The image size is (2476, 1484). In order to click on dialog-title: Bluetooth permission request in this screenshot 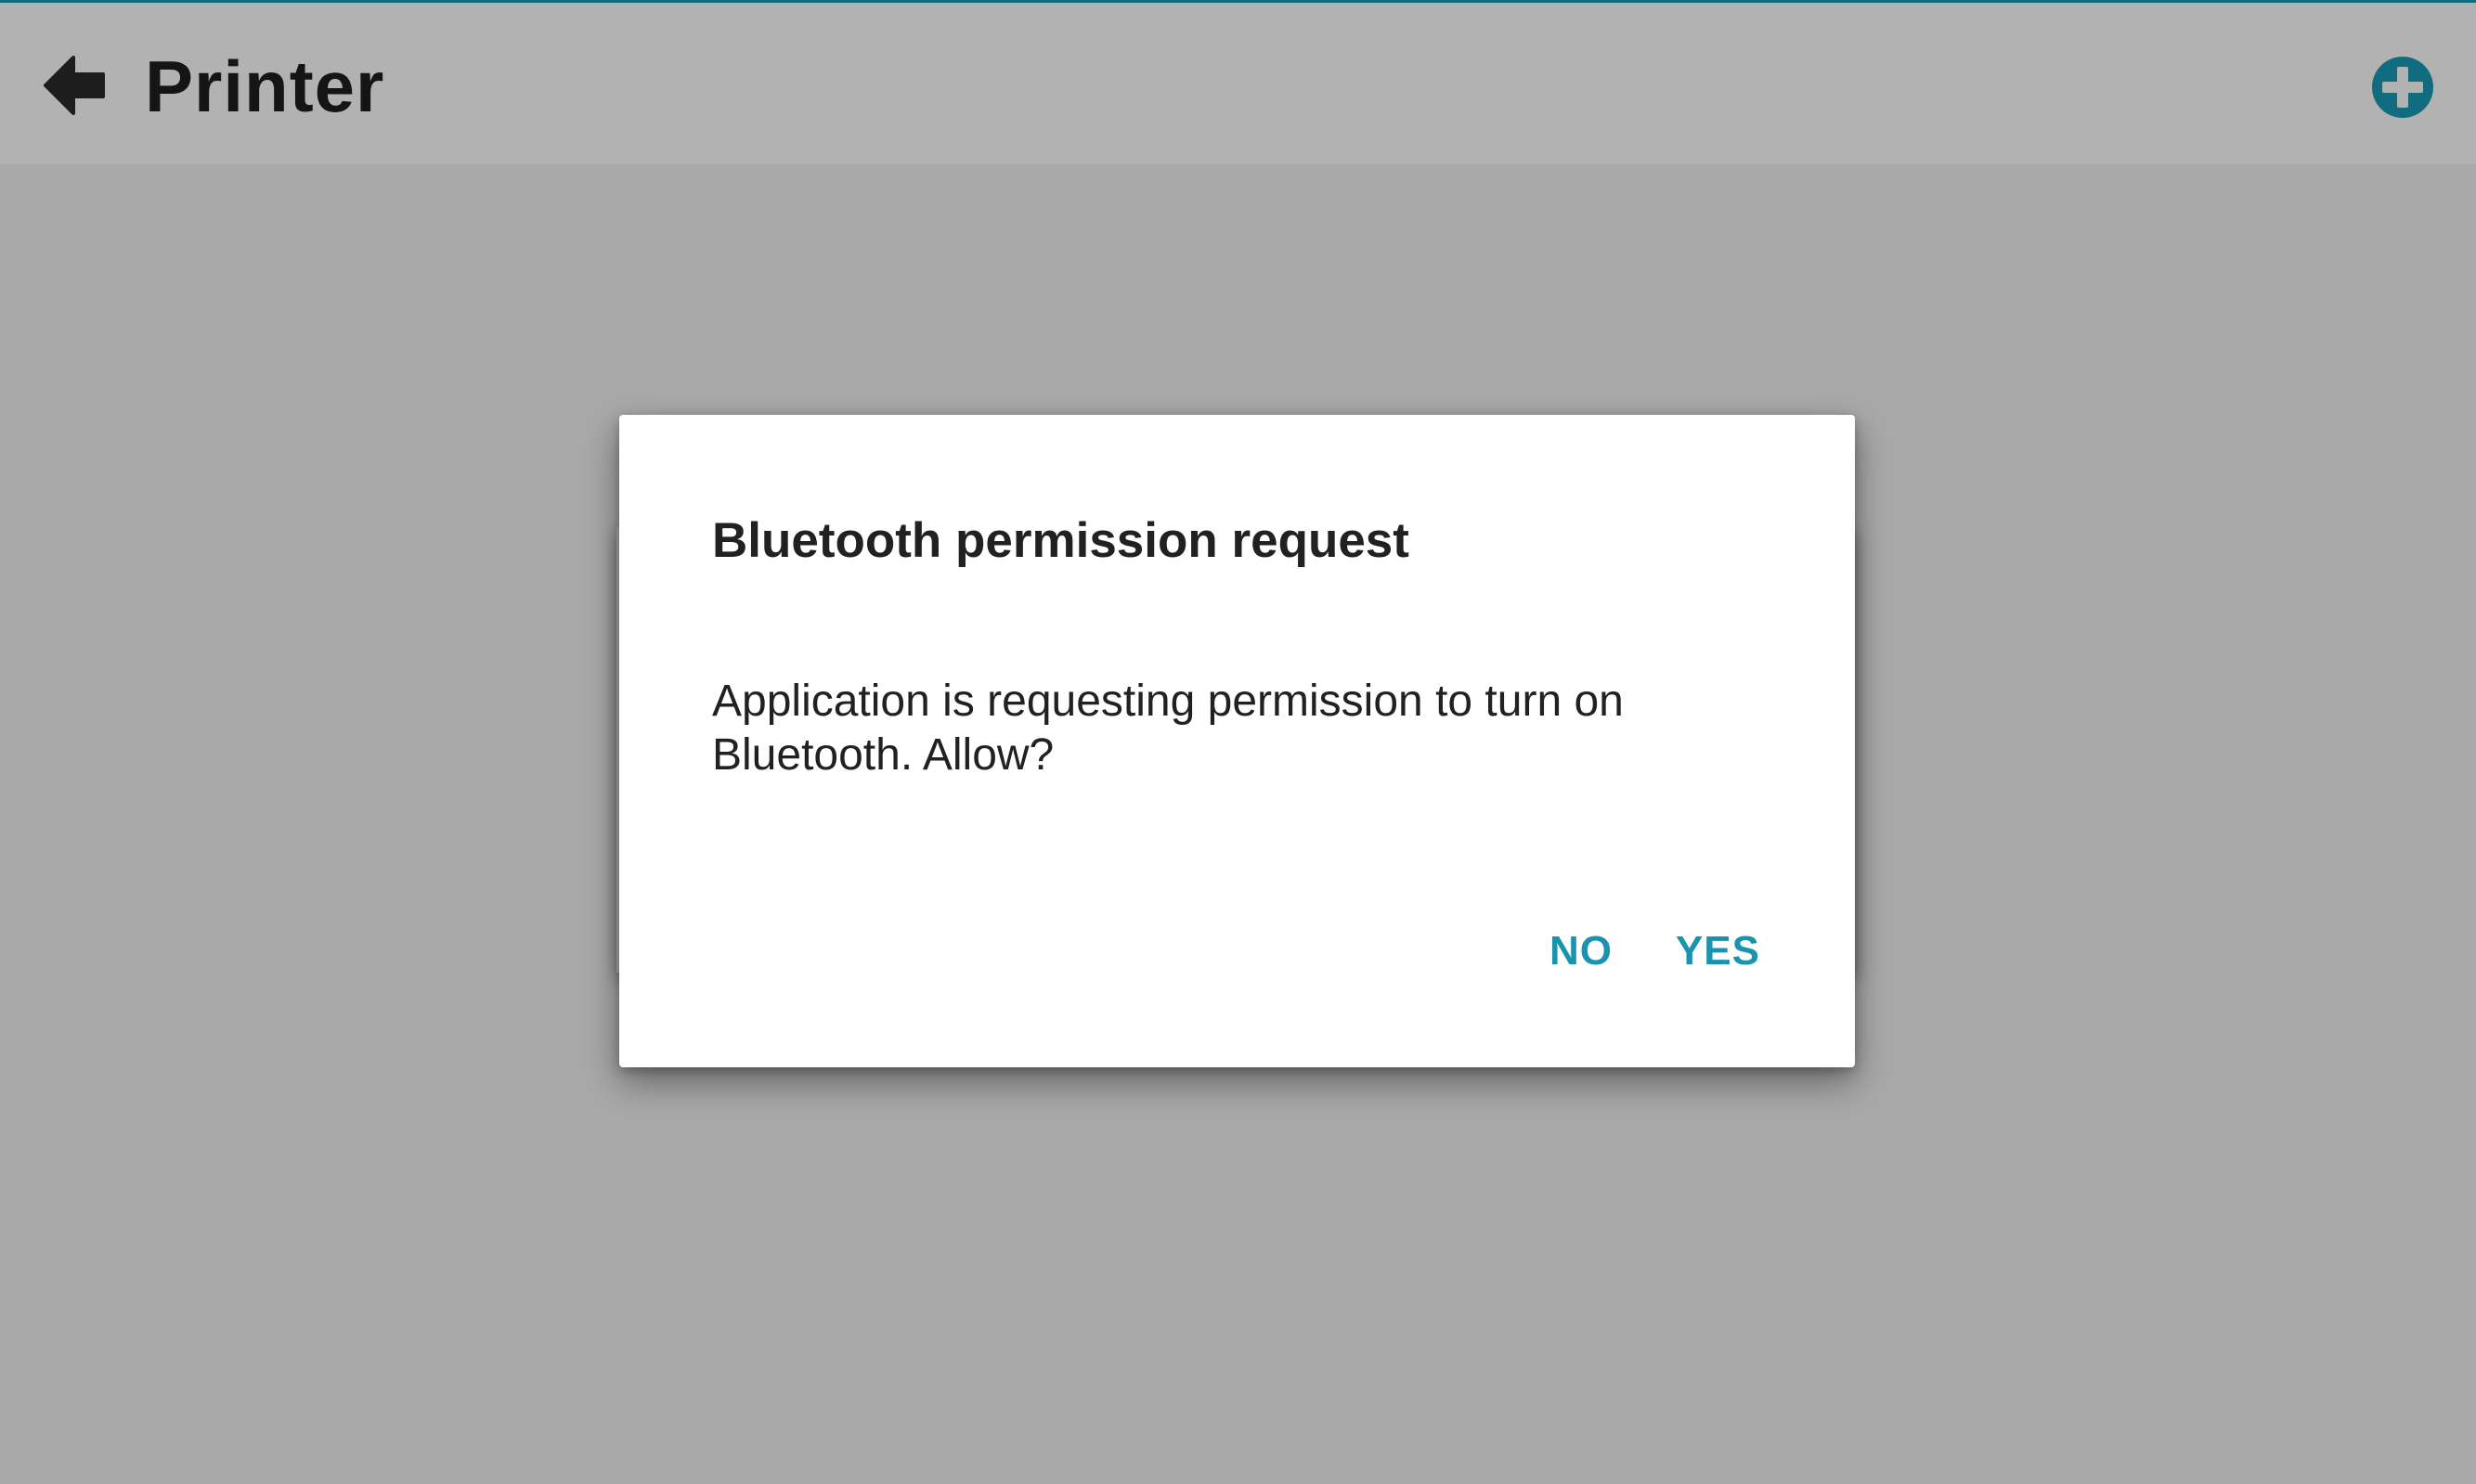, I will do `click(1060, 541)`.